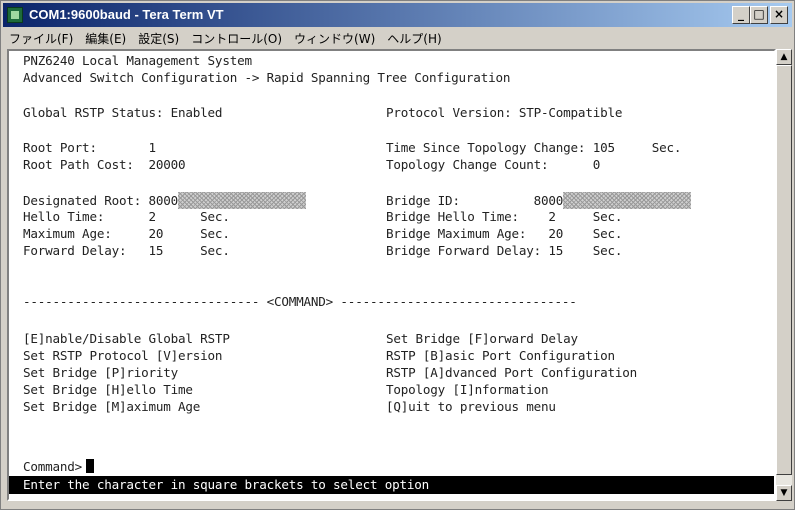  Describe the element at coordinates (467, 389) in the screenshot. I see `command-item: Topology [I]nformation` at that location.